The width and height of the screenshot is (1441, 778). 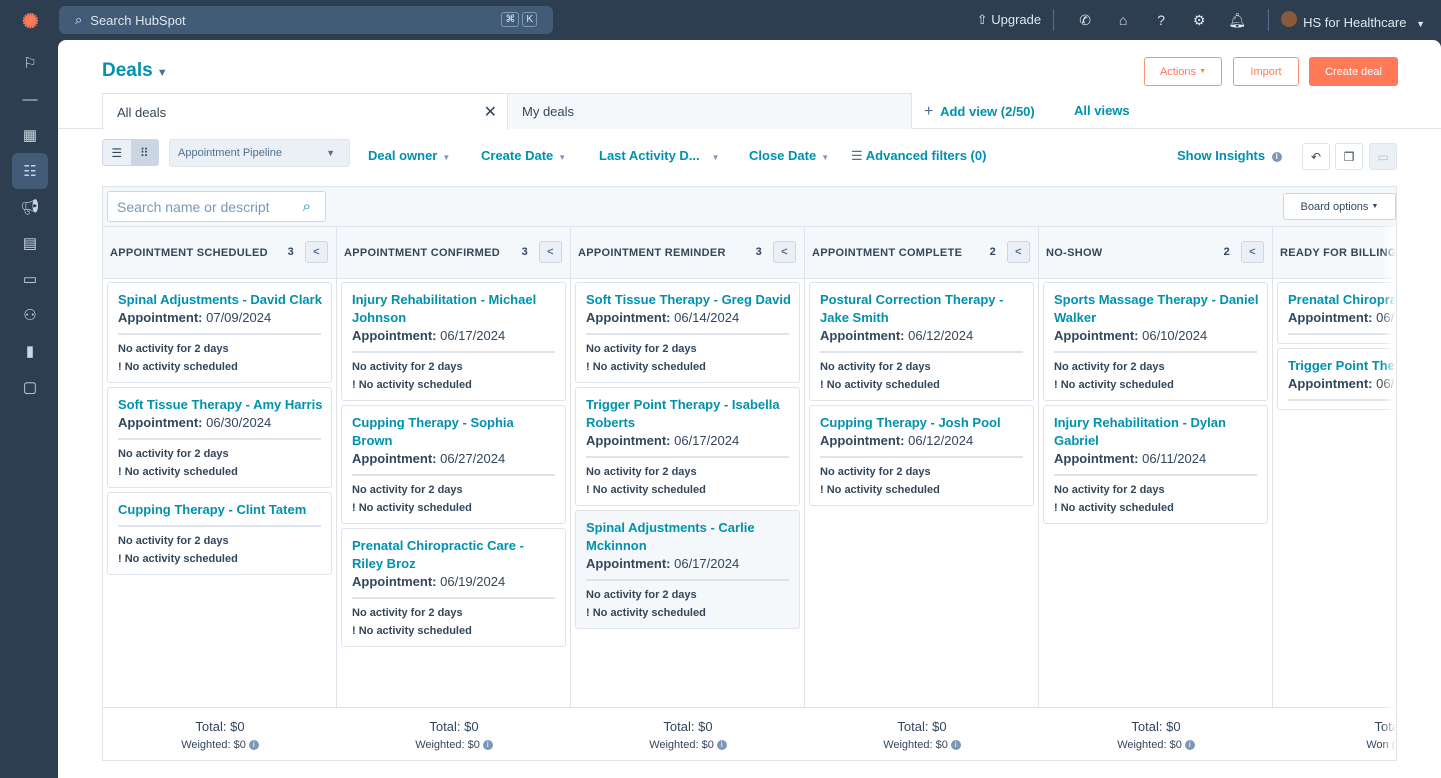 What do you see at coordinates (446, 157) in the screenshot?
I see `caret-icon: ▼` at bounding box center [446, 157].